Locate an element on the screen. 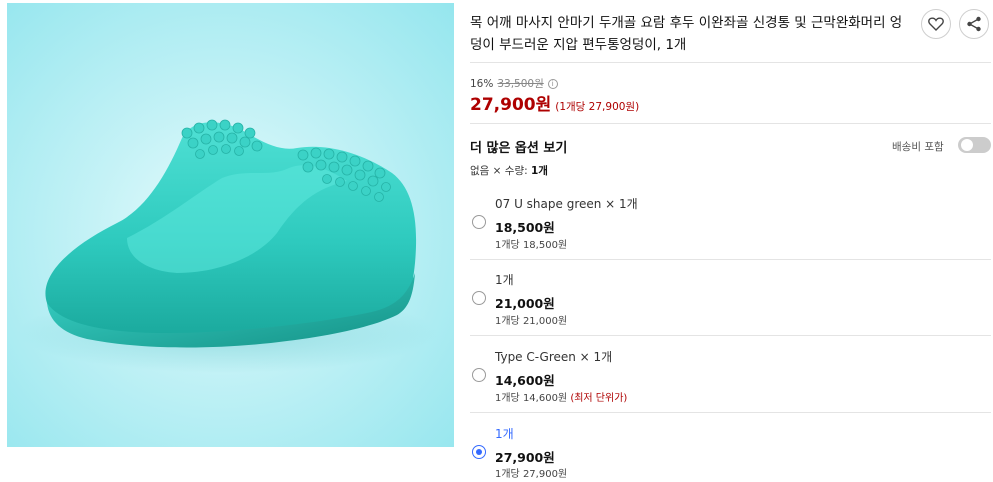 The width and height of the screenshot is (993, 482). option-price: 21,000원 is located at coordinates (525, 303).